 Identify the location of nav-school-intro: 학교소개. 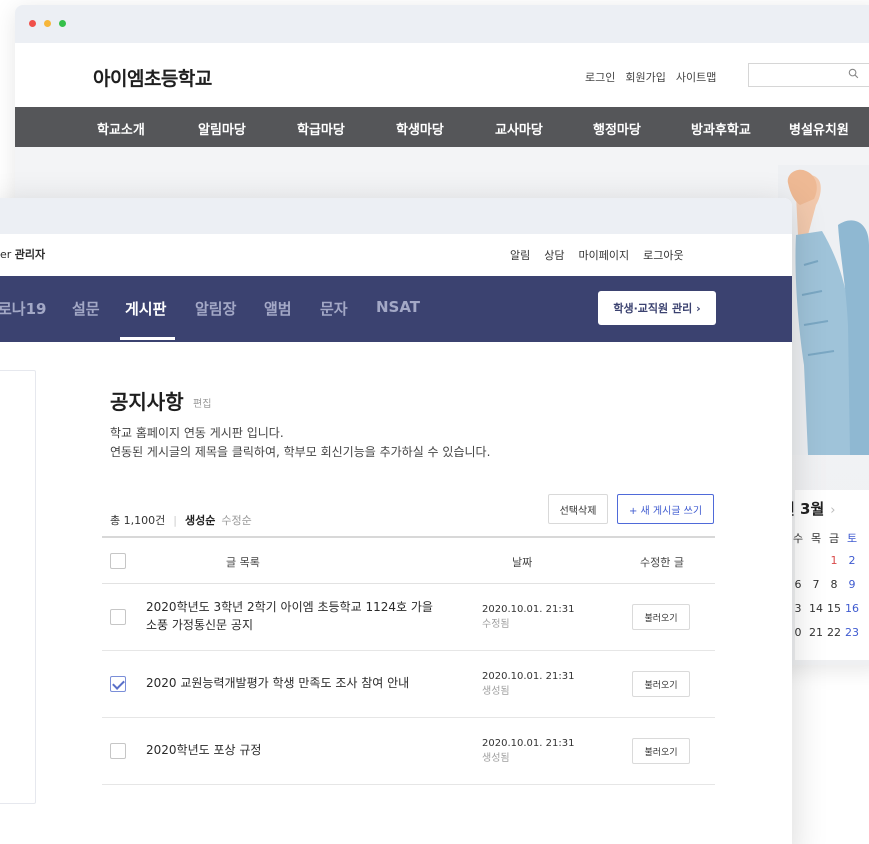
(121, 128).